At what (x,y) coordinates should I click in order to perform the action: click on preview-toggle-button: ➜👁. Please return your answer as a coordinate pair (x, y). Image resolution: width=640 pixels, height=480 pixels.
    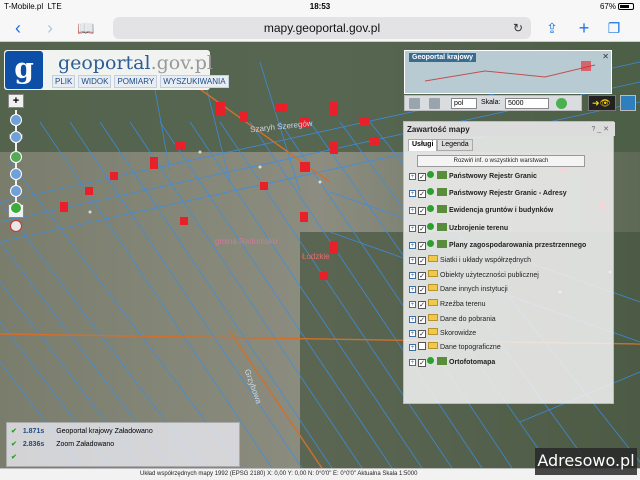
    Looking at the image, I should click on (602, 103).